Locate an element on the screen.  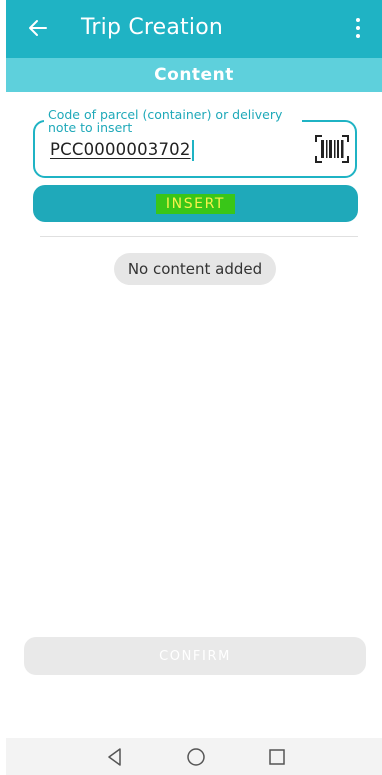
parcel-code-value: PCC0000003702 is located at coordinates (165, 149).